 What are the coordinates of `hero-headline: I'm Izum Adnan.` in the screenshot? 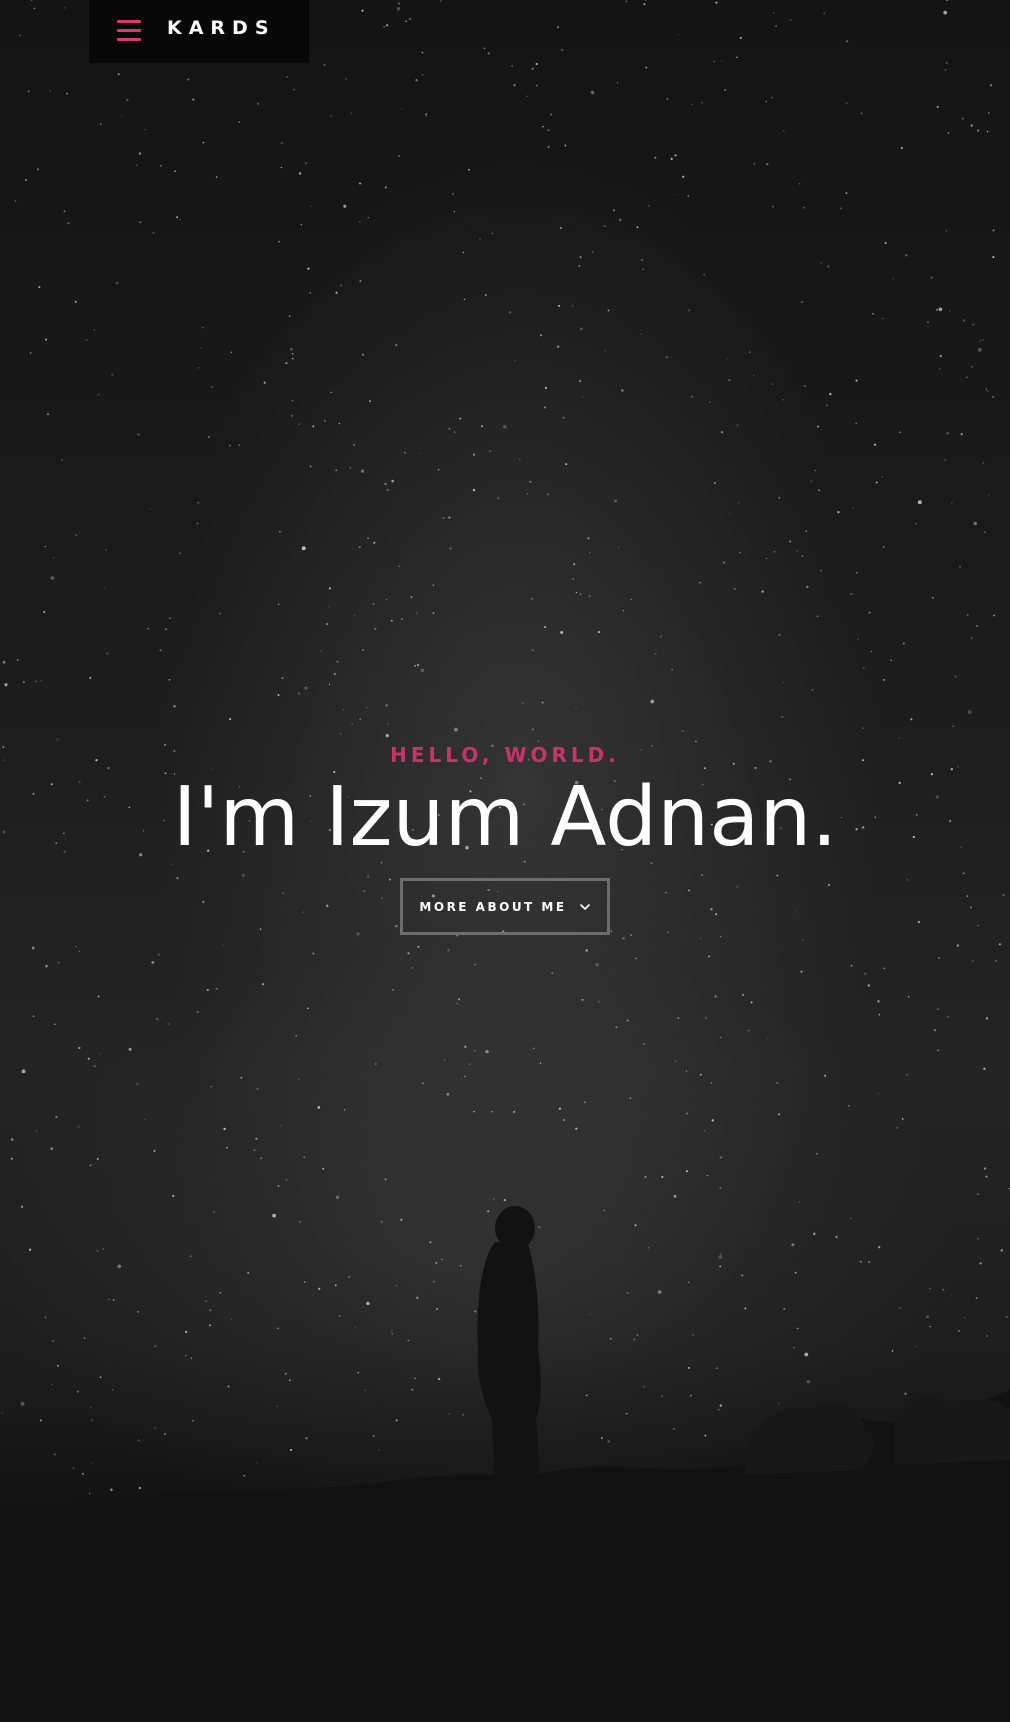 It's located at (505, 817).